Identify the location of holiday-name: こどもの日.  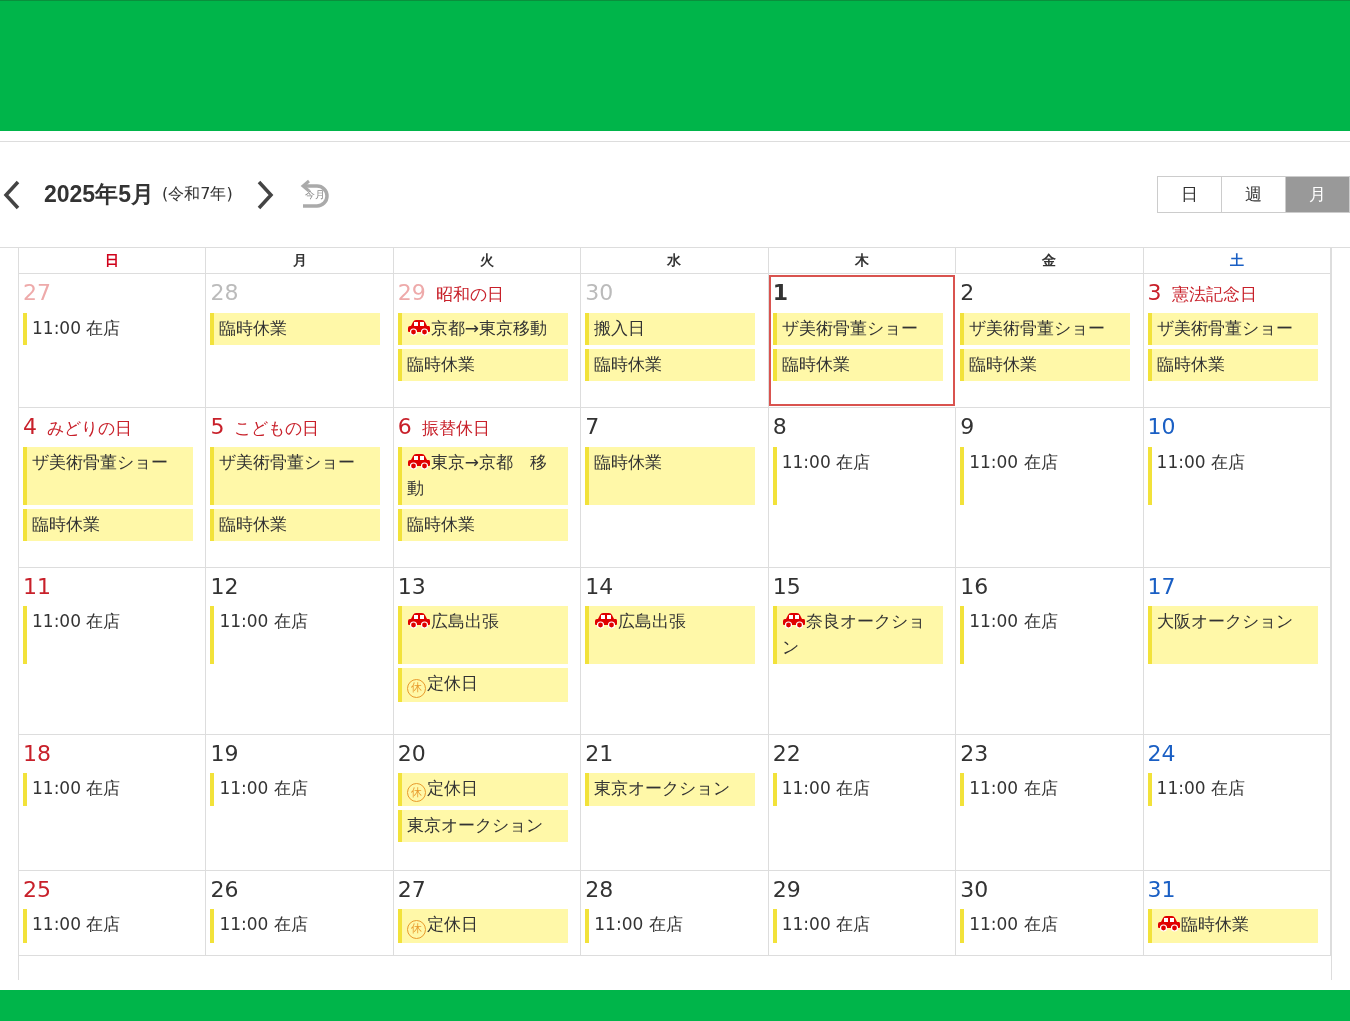
(277, 428).